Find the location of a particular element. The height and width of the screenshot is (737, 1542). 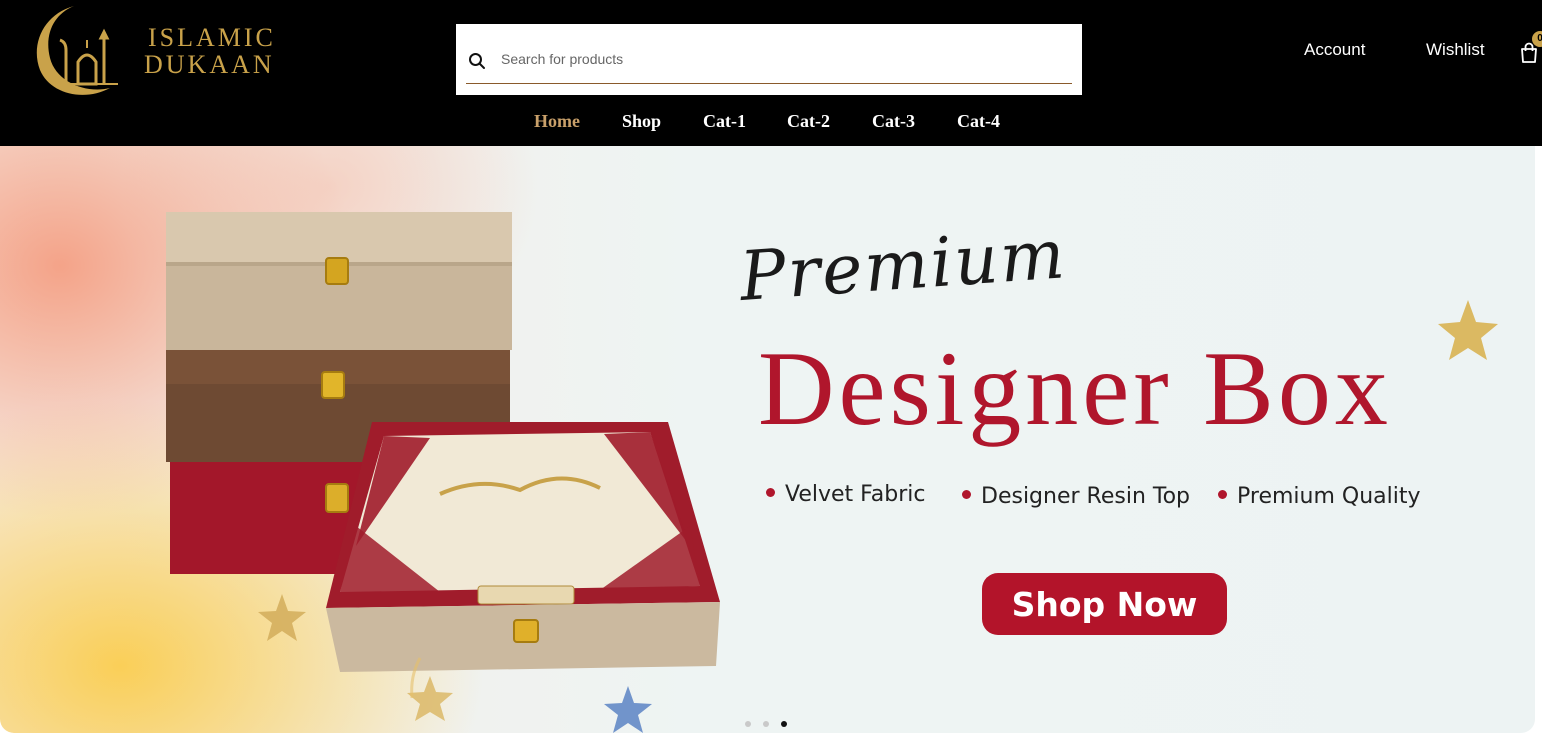

feature-label: Premium Quality is located at coordinates (1329, 496).